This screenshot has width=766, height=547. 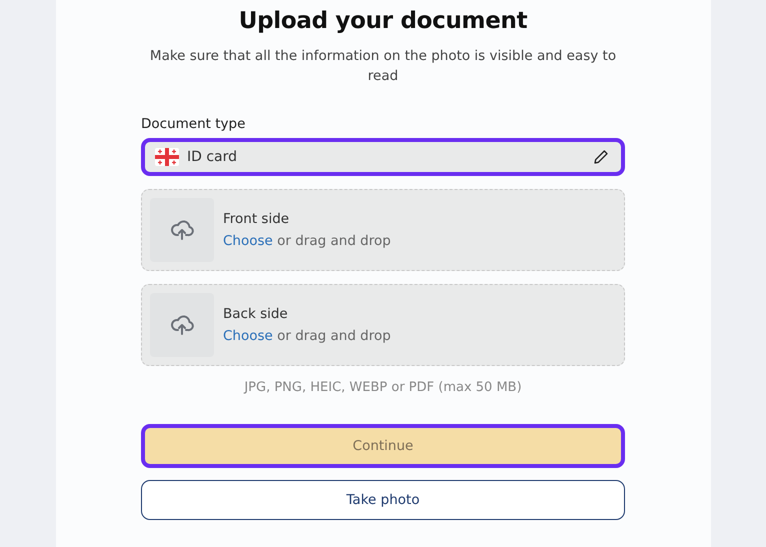 What do you see at coordinates (193, 124) in the screenshot?
I see `field-label: Document type` at bounding box center [193, 124].